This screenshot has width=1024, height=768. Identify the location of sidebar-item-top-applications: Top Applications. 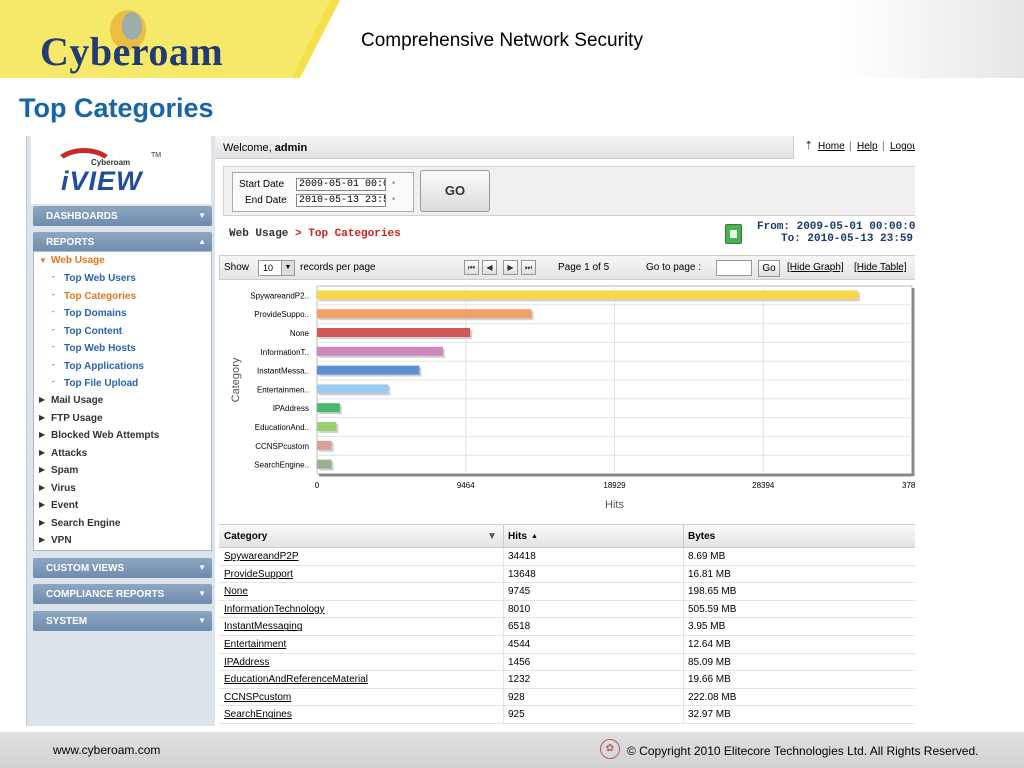
(104, 366).